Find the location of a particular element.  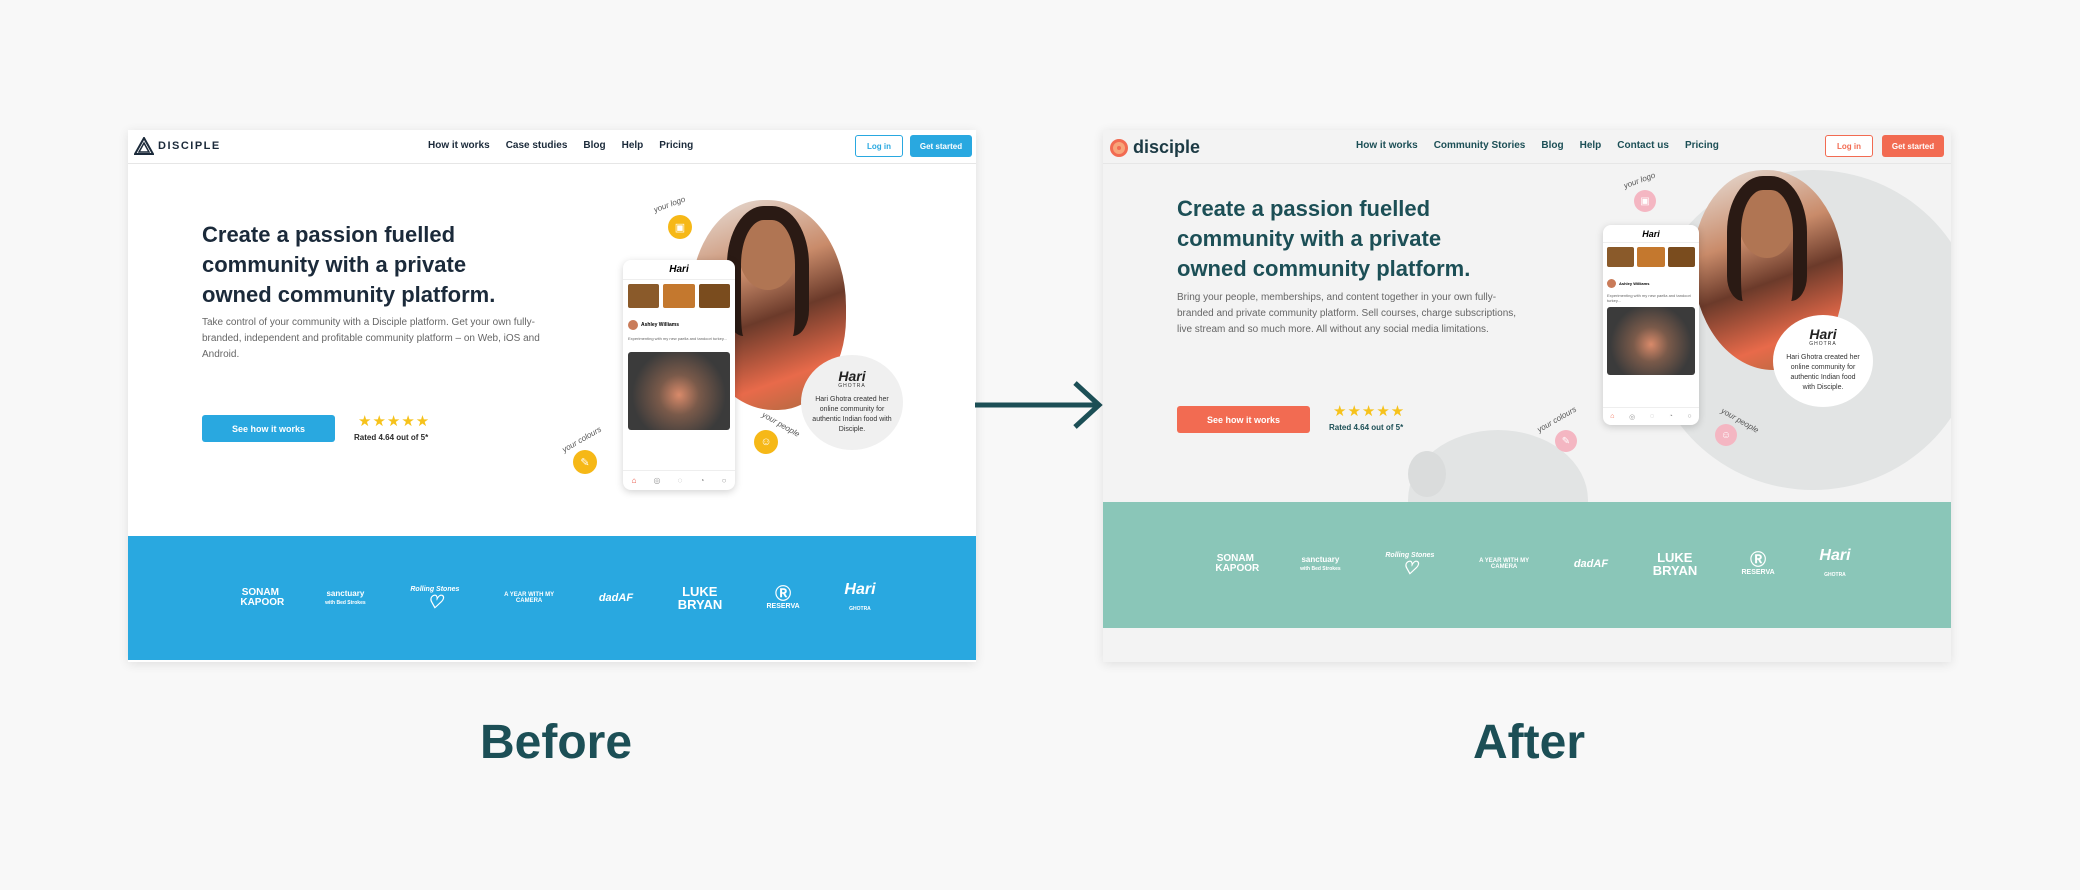

brand-luke-bryan: LUKE BRYAN is located at coordinates (1675, 564).